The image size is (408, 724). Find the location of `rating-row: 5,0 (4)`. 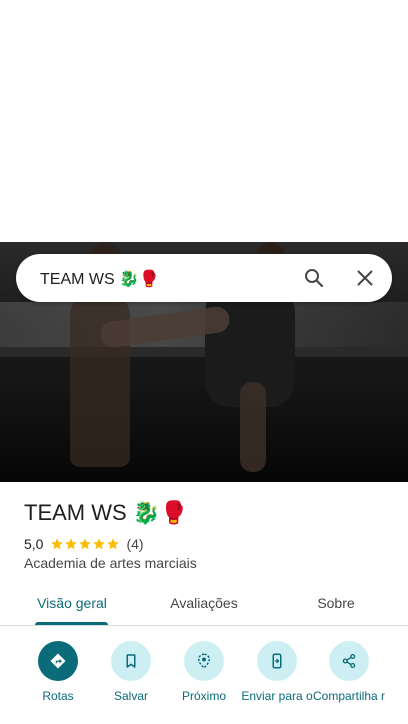

rating-row: 5,0 (4) is located at coordinates (84, 544).